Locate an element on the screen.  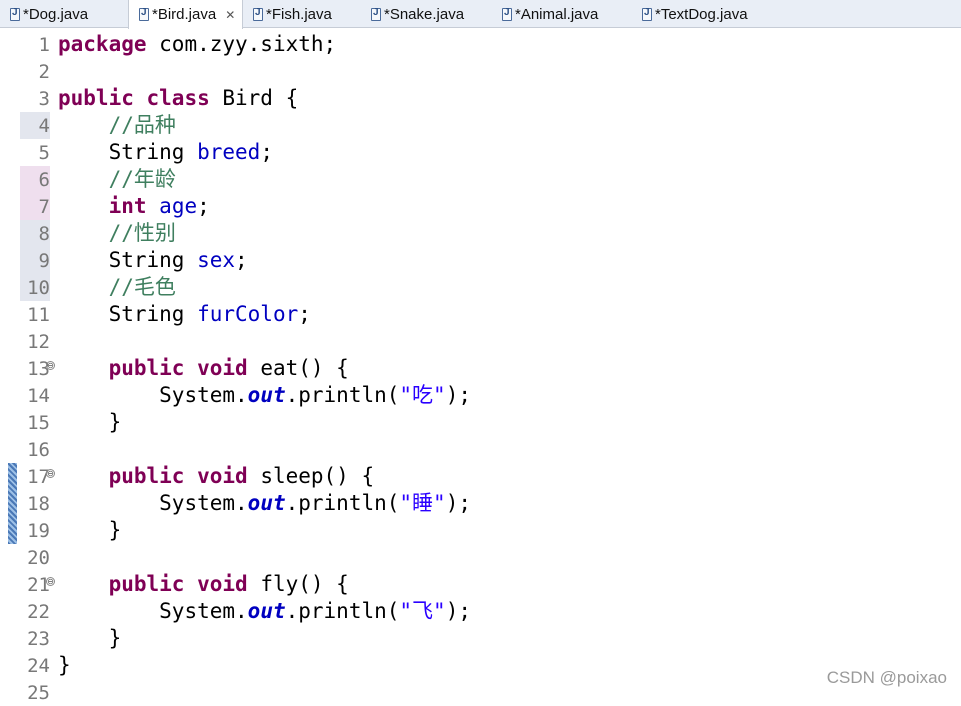
code-text: Bird { is located at coordinates (254, 98).